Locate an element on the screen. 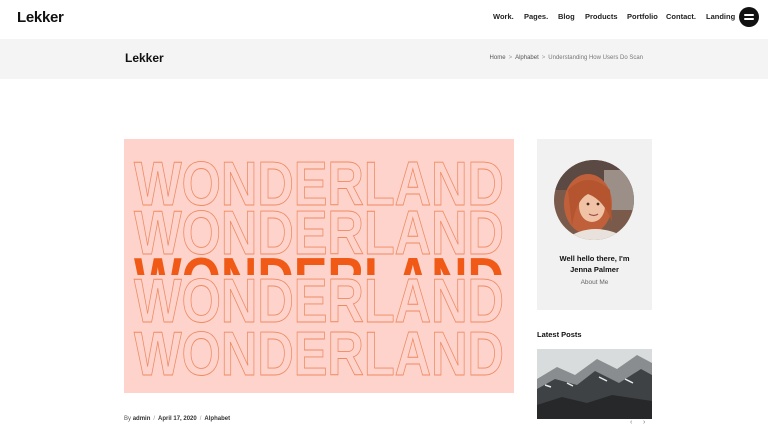  latest-post-thumbnail is located at coordinates (594, 384).